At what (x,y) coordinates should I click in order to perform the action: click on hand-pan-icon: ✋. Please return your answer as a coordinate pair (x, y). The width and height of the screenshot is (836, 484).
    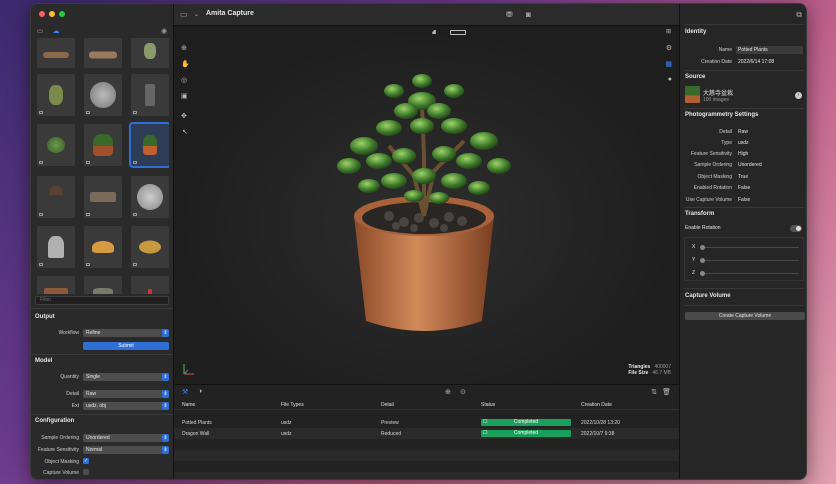
    Looking at the image, I should click on (185, 64).